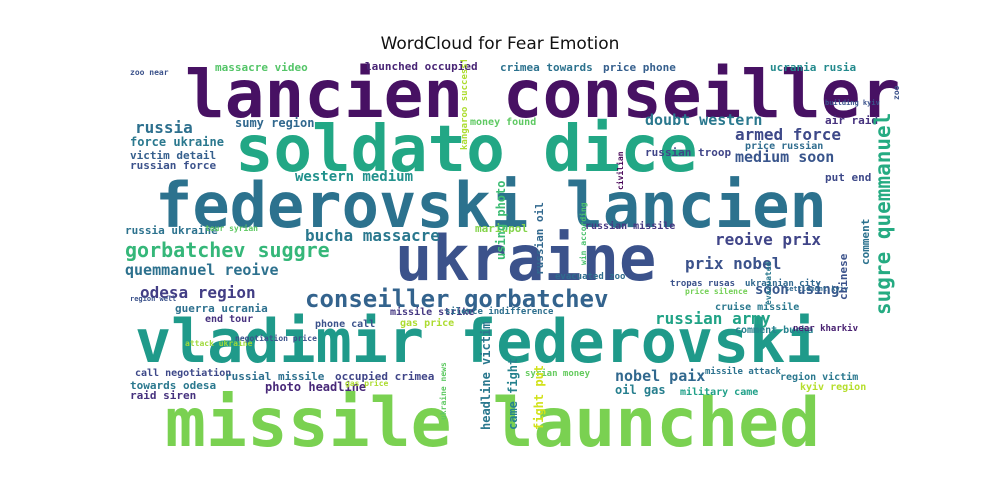  Describe the element at coordinates (848, 177) in the screenshot. I see `word: put end` at that location.